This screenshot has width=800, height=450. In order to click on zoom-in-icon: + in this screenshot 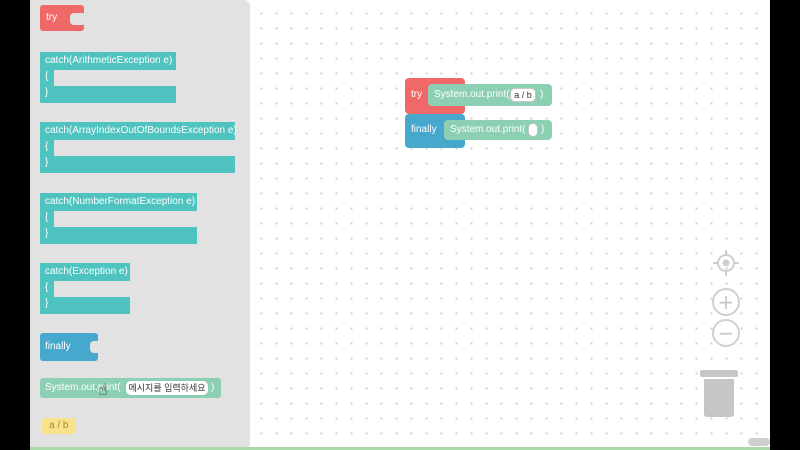, I will do `click(726, 302)`.